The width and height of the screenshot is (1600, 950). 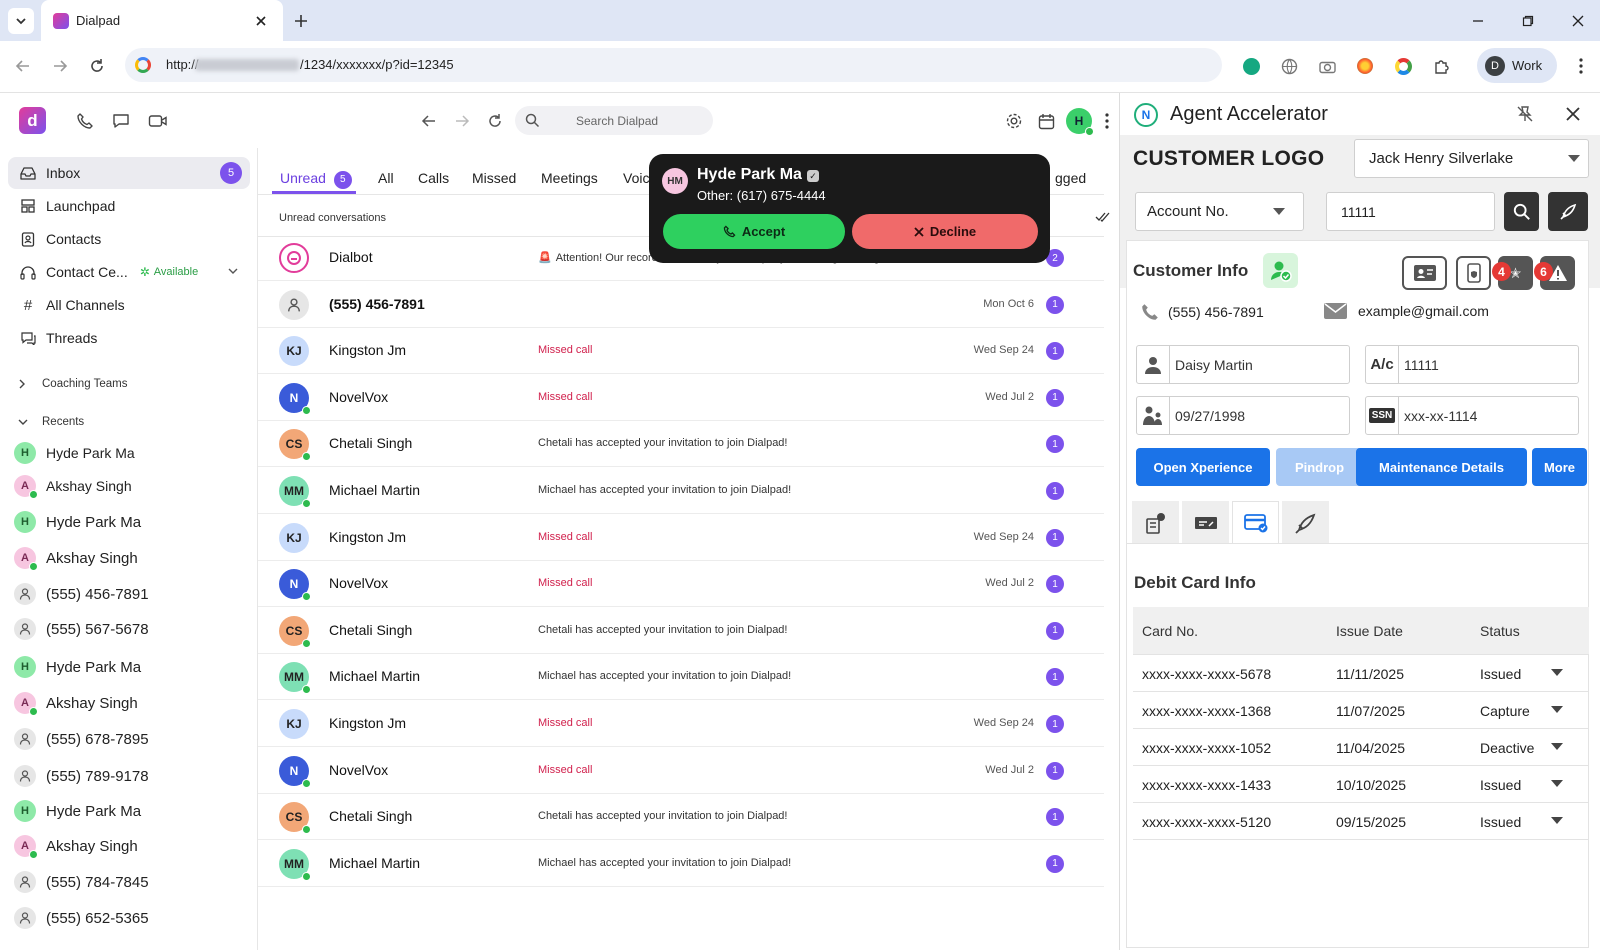 What do you see at coordinates (129, 173) in the screenshot?
I see `sidebar-item-inbox: Inbox 5` at bounding box center [129, 173].